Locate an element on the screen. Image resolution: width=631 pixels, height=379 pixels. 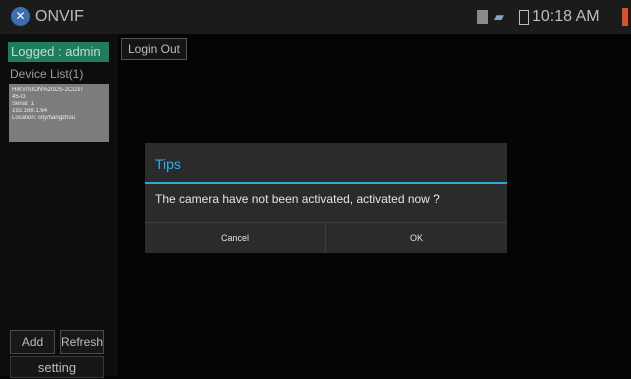
dialog-title: Tips is located at coordinates (168, 164).